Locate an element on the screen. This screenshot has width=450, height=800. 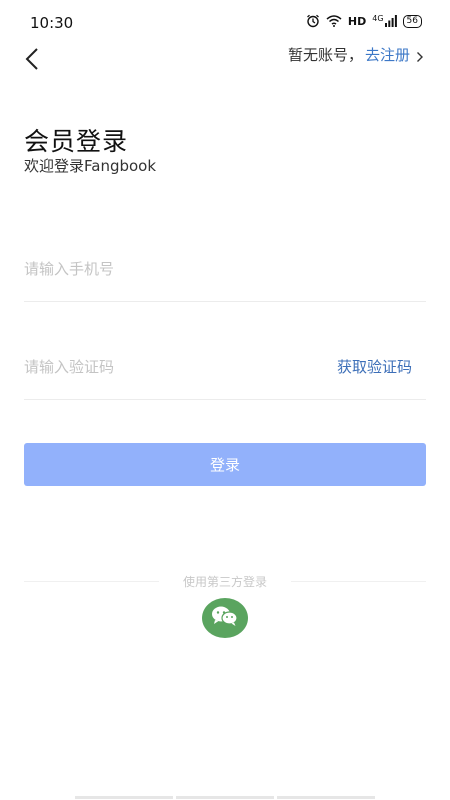
register-prompt: 暂无账号， 去注册 is located at coordinates (356, 54).